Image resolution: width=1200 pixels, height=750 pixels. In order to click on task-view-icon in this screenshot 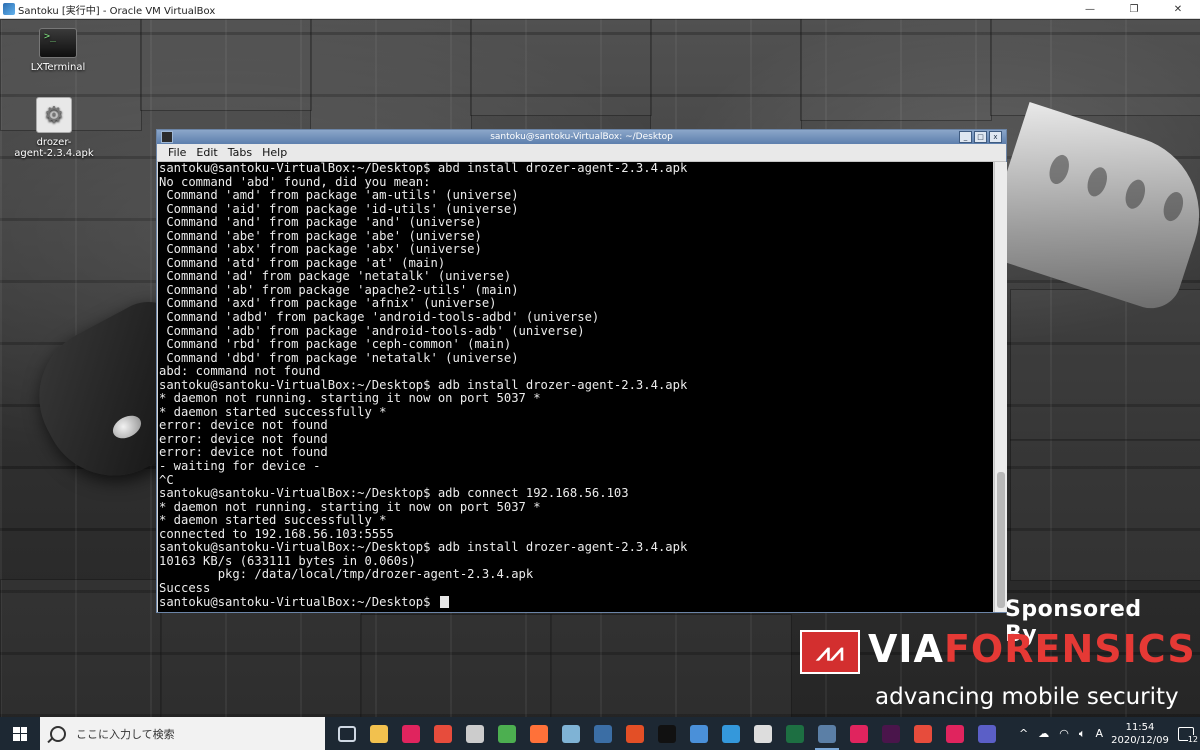, I will do `click(347, 733)`.